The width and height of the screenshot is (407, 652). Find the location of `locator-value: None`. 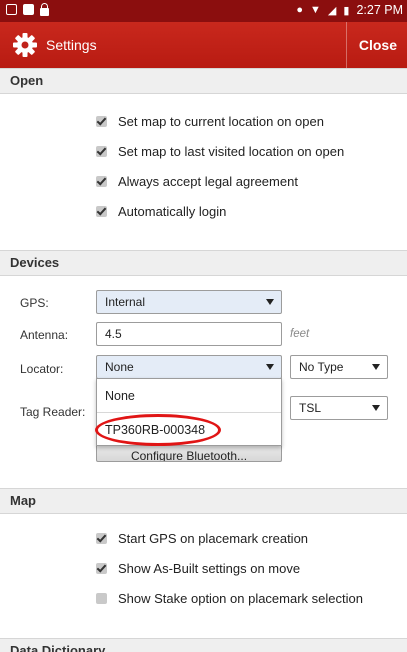

locator-value: None is located at coordinates (119, 367).